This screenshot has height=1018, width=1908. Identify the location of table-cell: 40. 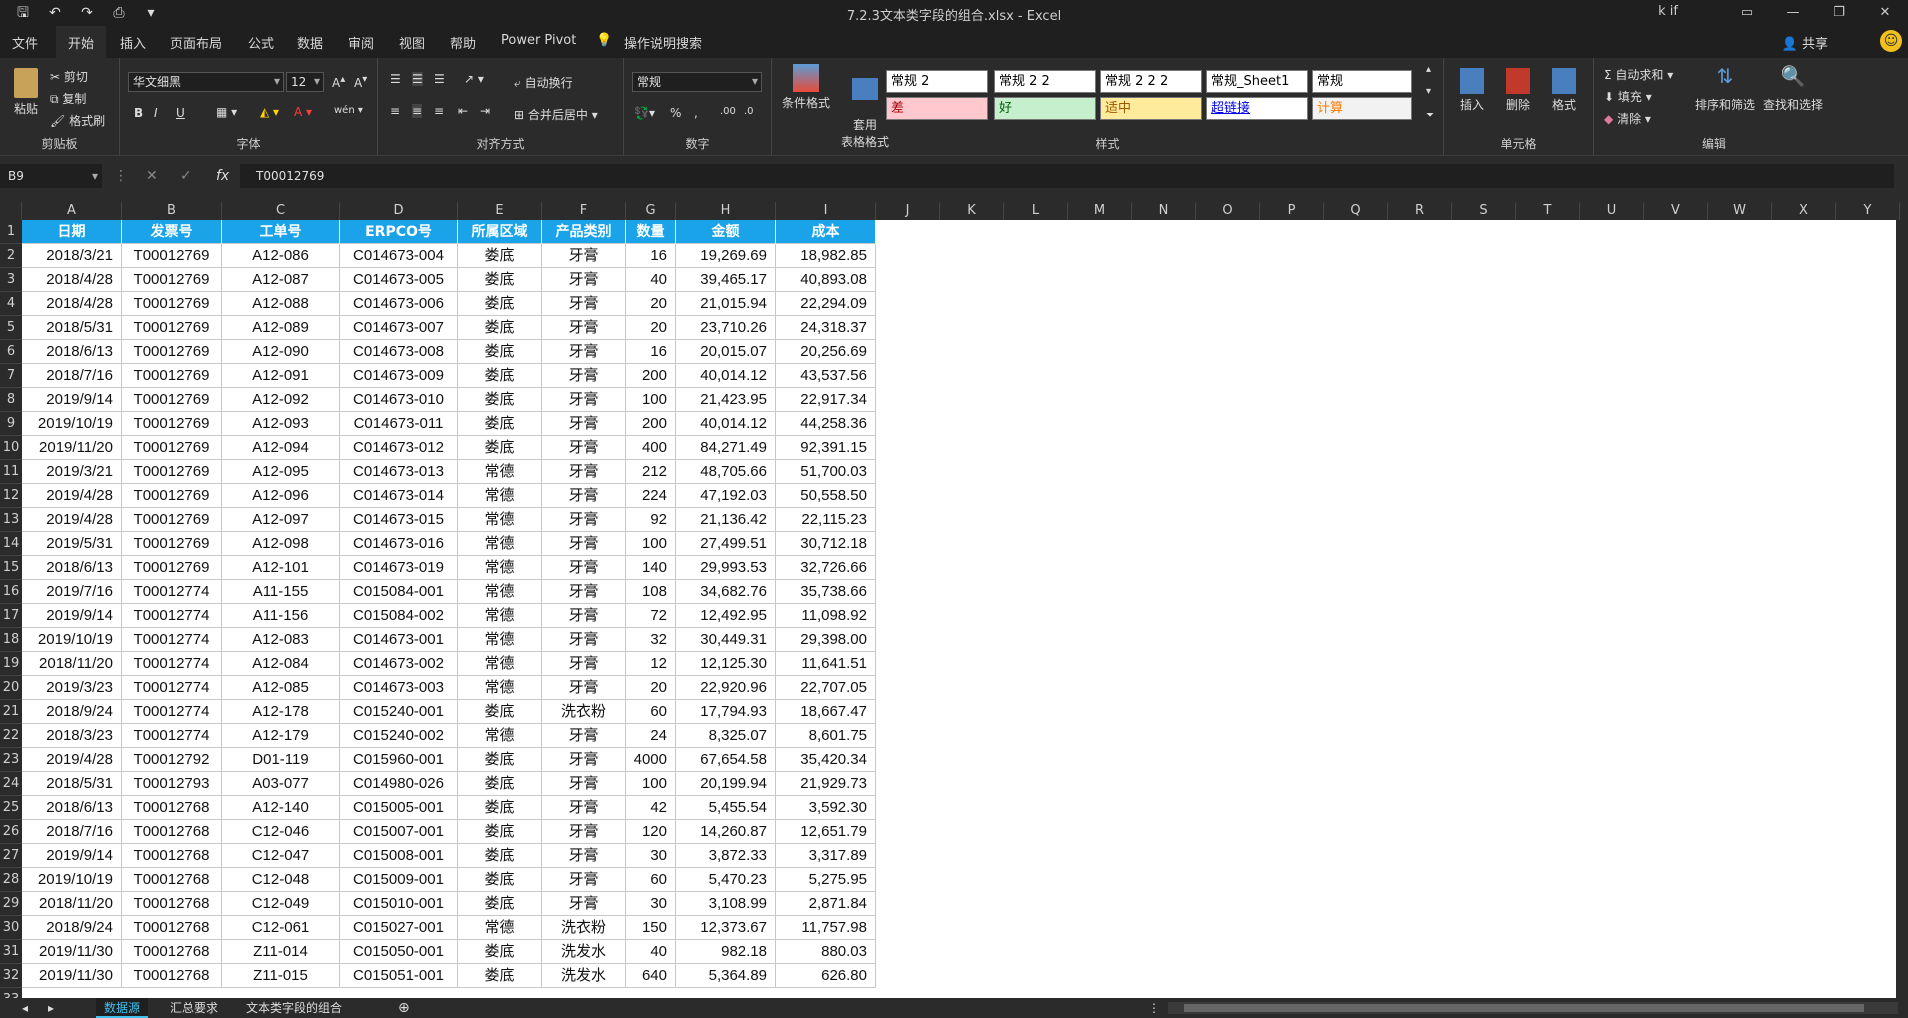
(651, 280).